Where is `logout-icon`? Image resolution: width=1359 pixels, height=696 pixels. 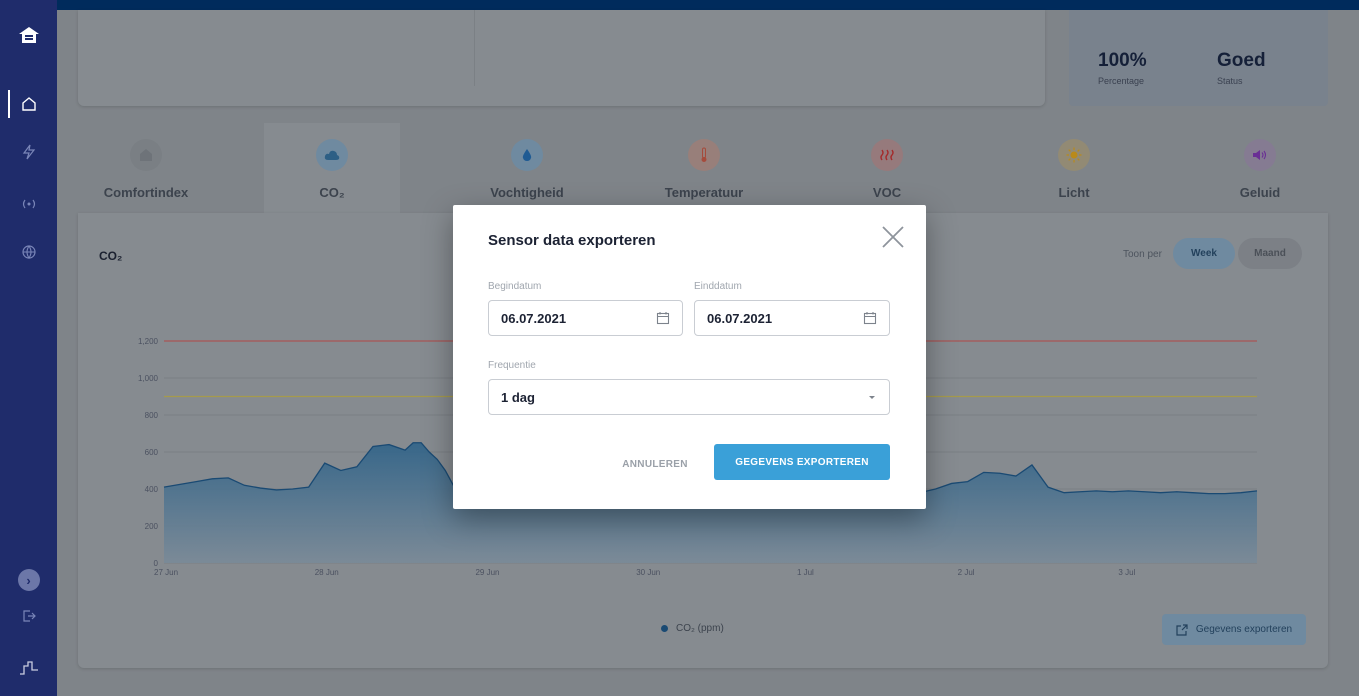
logout-icon is located at coordinates (28, 616).